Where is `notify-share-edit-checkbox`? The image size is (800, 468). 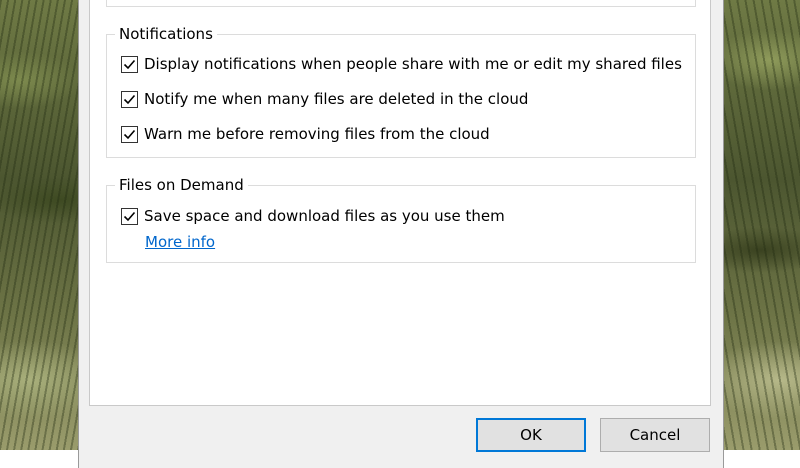 notify-share-edit-checkbox is located at coordinates (129, 64).